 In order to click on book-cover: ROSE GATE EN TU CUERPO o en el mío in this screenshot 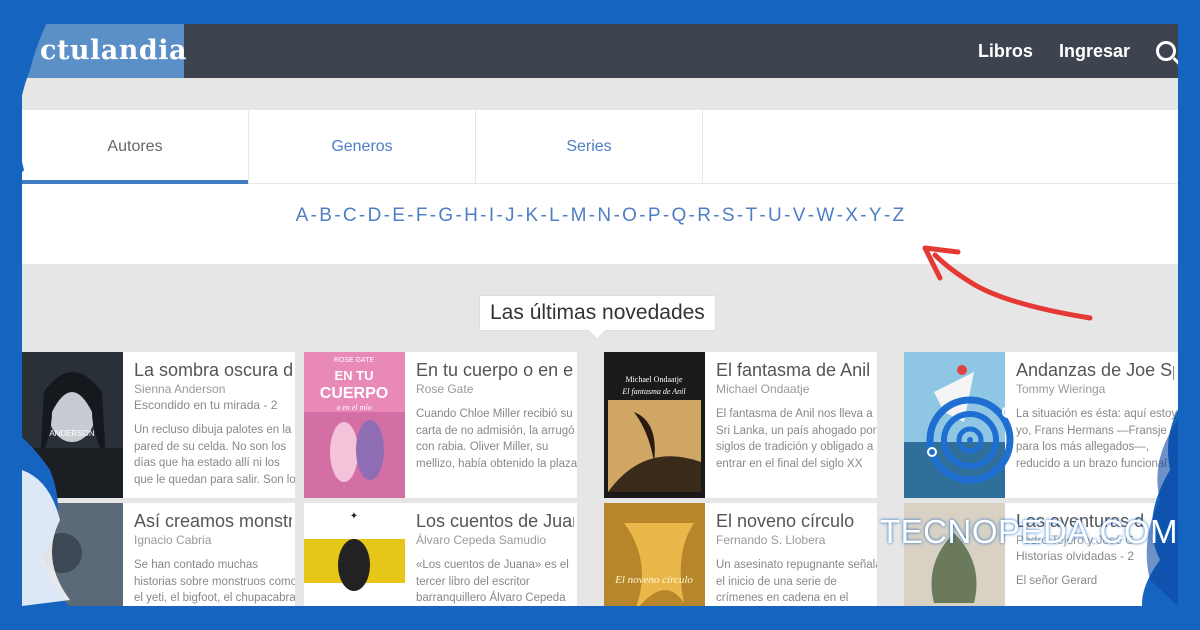, I will do `click(354, 425)`.